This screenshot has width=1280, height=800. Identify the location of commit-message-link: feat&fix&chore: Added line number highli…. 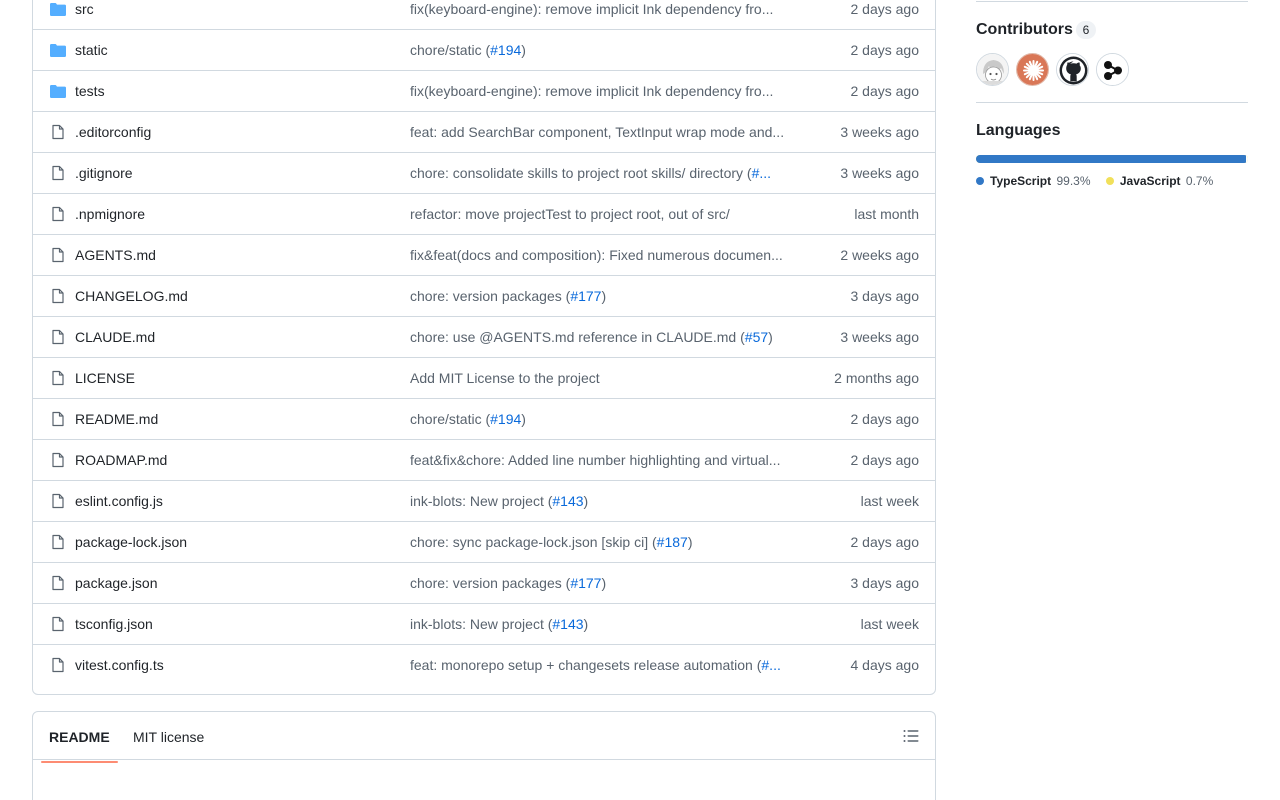
(605, 460).